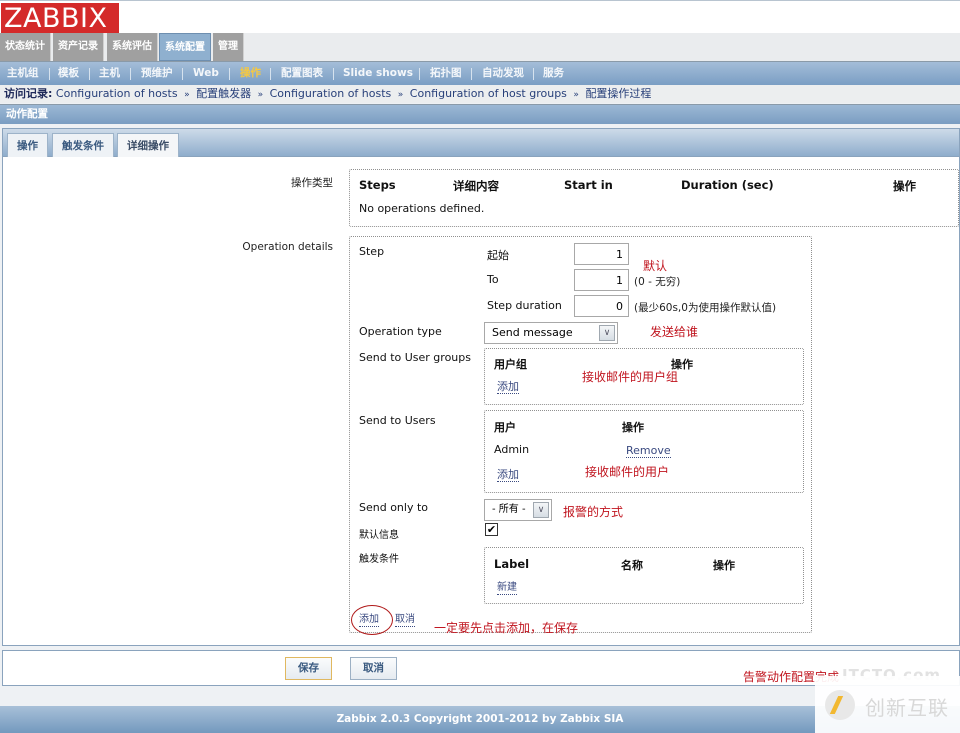 Image resolution: width=960 pixels, height=733 pixels. Describe the element at coordinates (25, 47) in the screenshot. I see `main-menu-monitoring: 状态统计` at that location.